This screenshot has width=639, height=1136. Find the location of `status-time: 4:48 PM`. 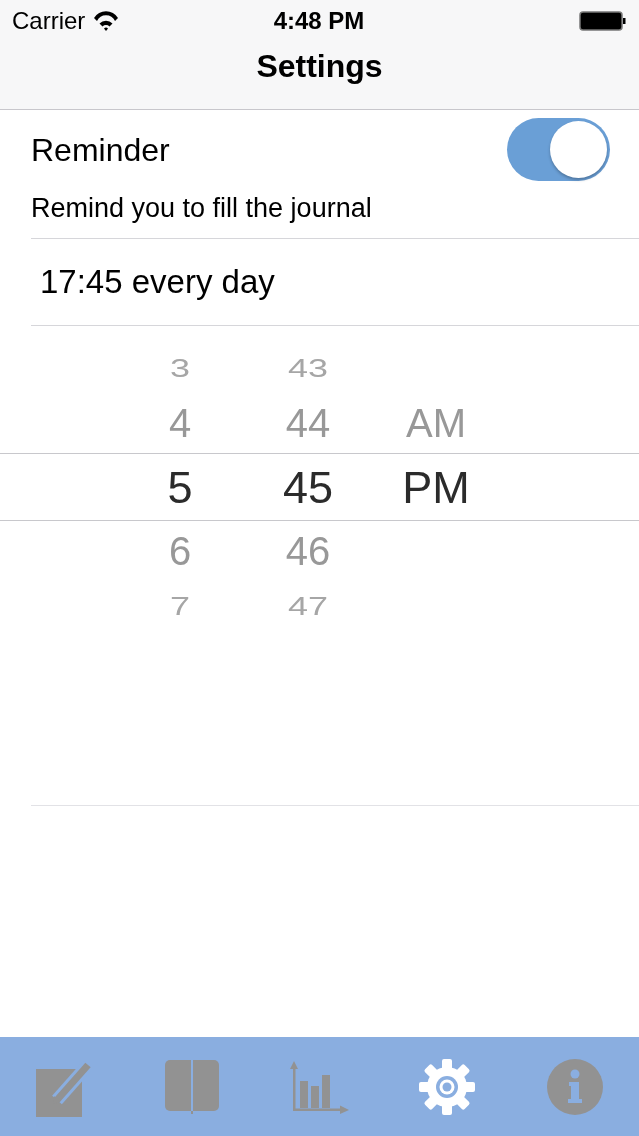

status-time: 4:48 PM is located at coordinates (319, 21).